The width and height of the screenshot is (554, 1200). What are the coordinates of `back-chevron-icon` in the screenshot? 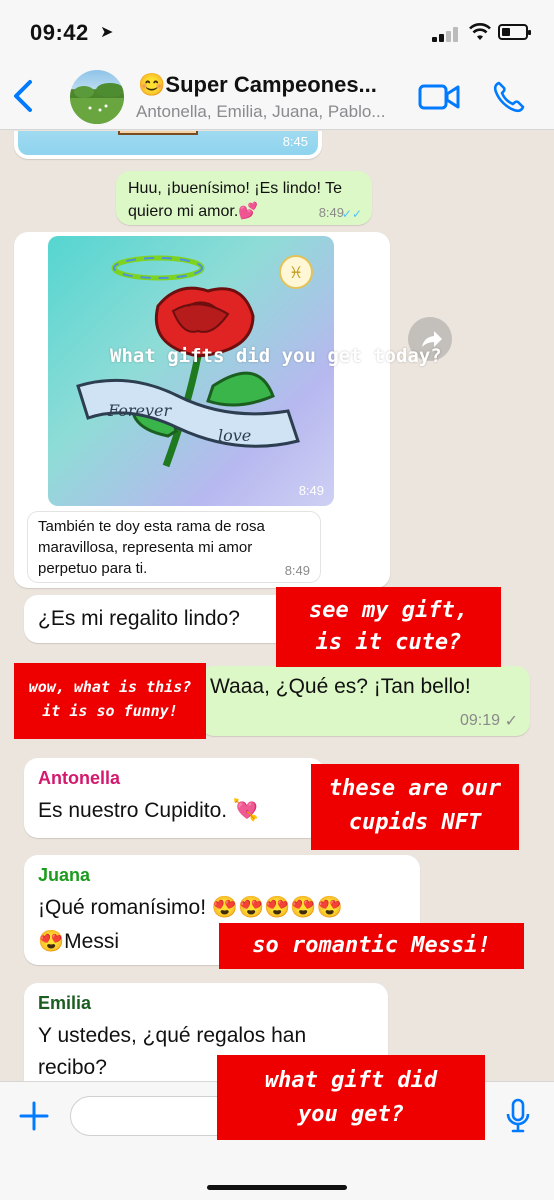 It's located at (25, 96).